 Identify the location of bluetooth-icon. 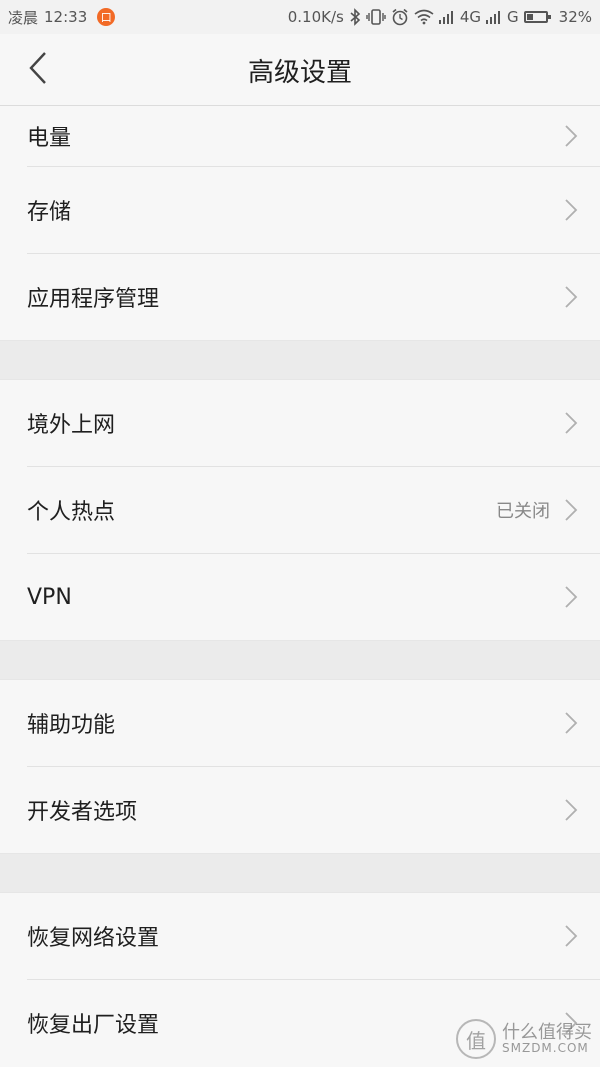
(355, 17).